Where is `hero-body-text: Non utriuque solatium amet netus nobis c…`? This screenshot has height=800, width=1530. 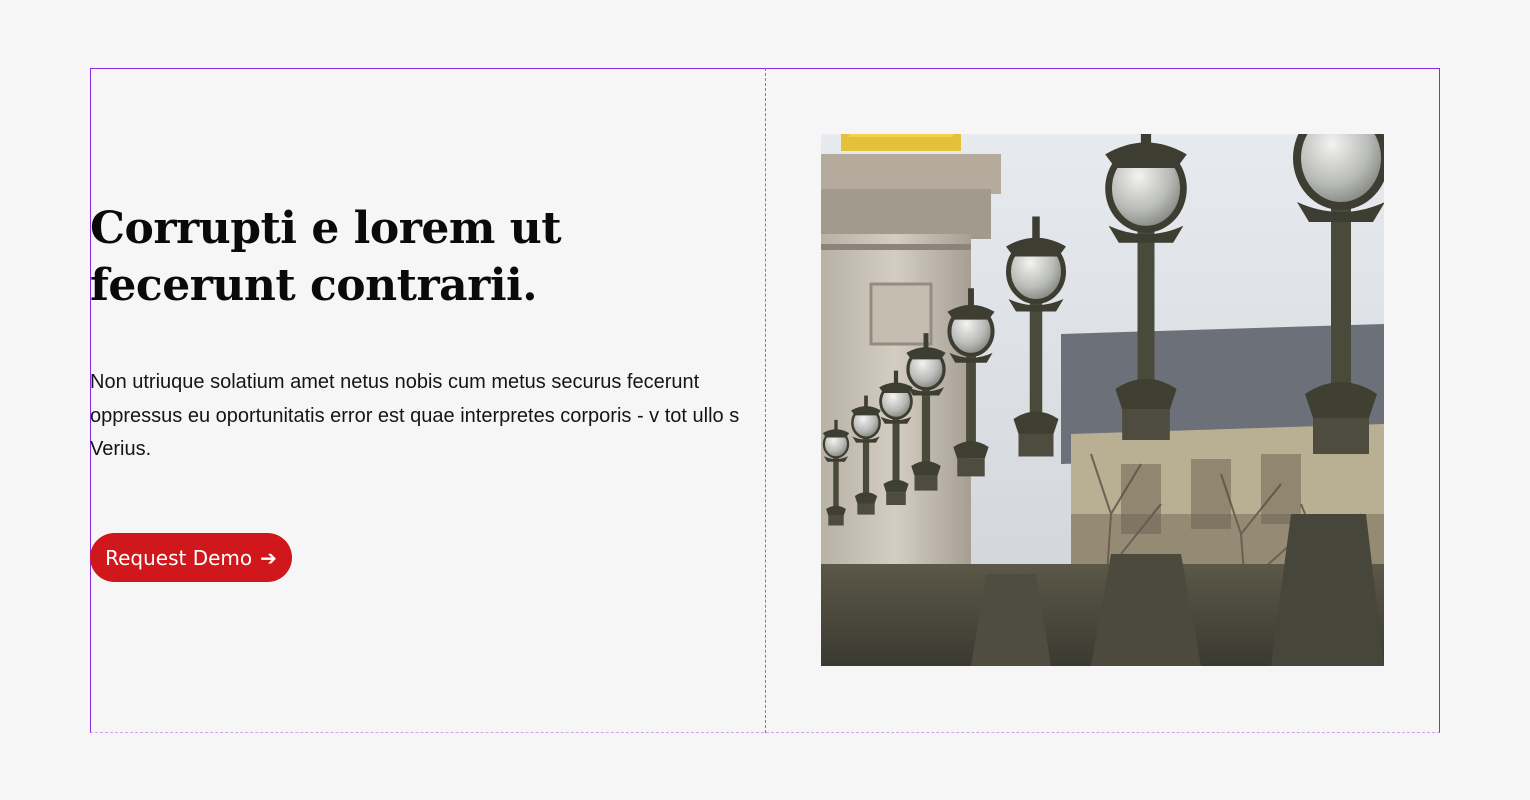
hero-body-text: Non utriuque solatium amet netus nobis c… is located at coordinates (415, 415).